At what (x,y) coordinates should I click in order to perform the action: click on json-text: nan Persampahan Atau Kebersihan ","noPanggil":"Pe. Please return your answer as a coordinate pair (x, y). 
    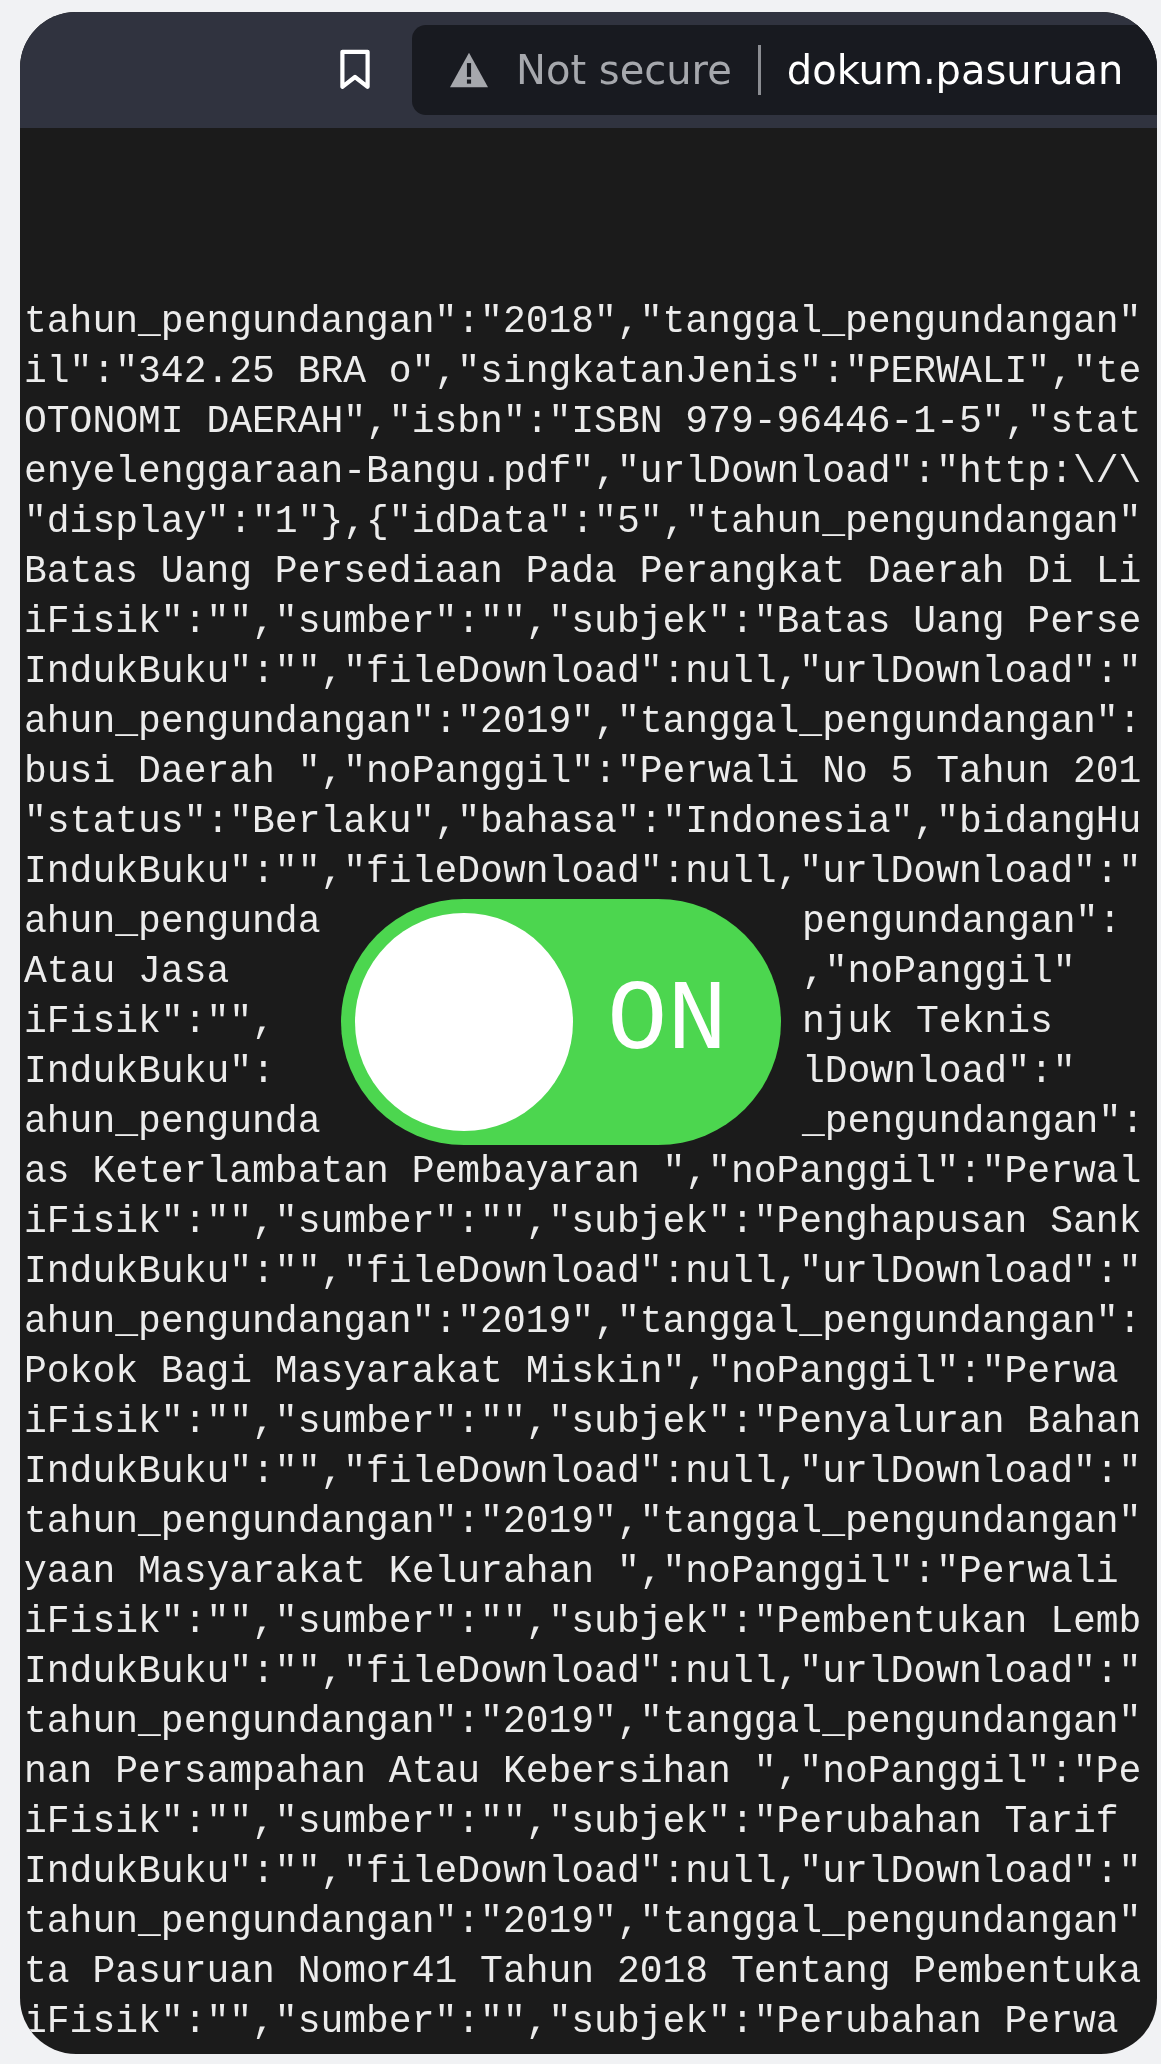
    Looking at the image, I should click on (583, 1772).